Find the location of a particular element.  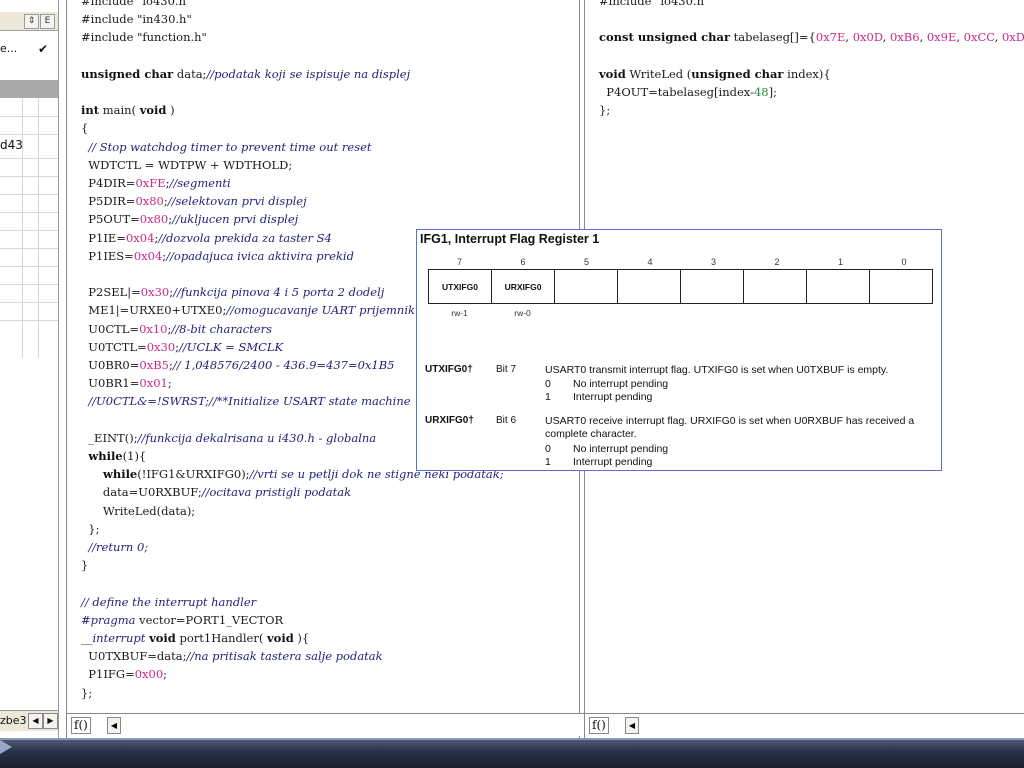

code-token: #include "io430.h" is located at coordinates (136, 4).